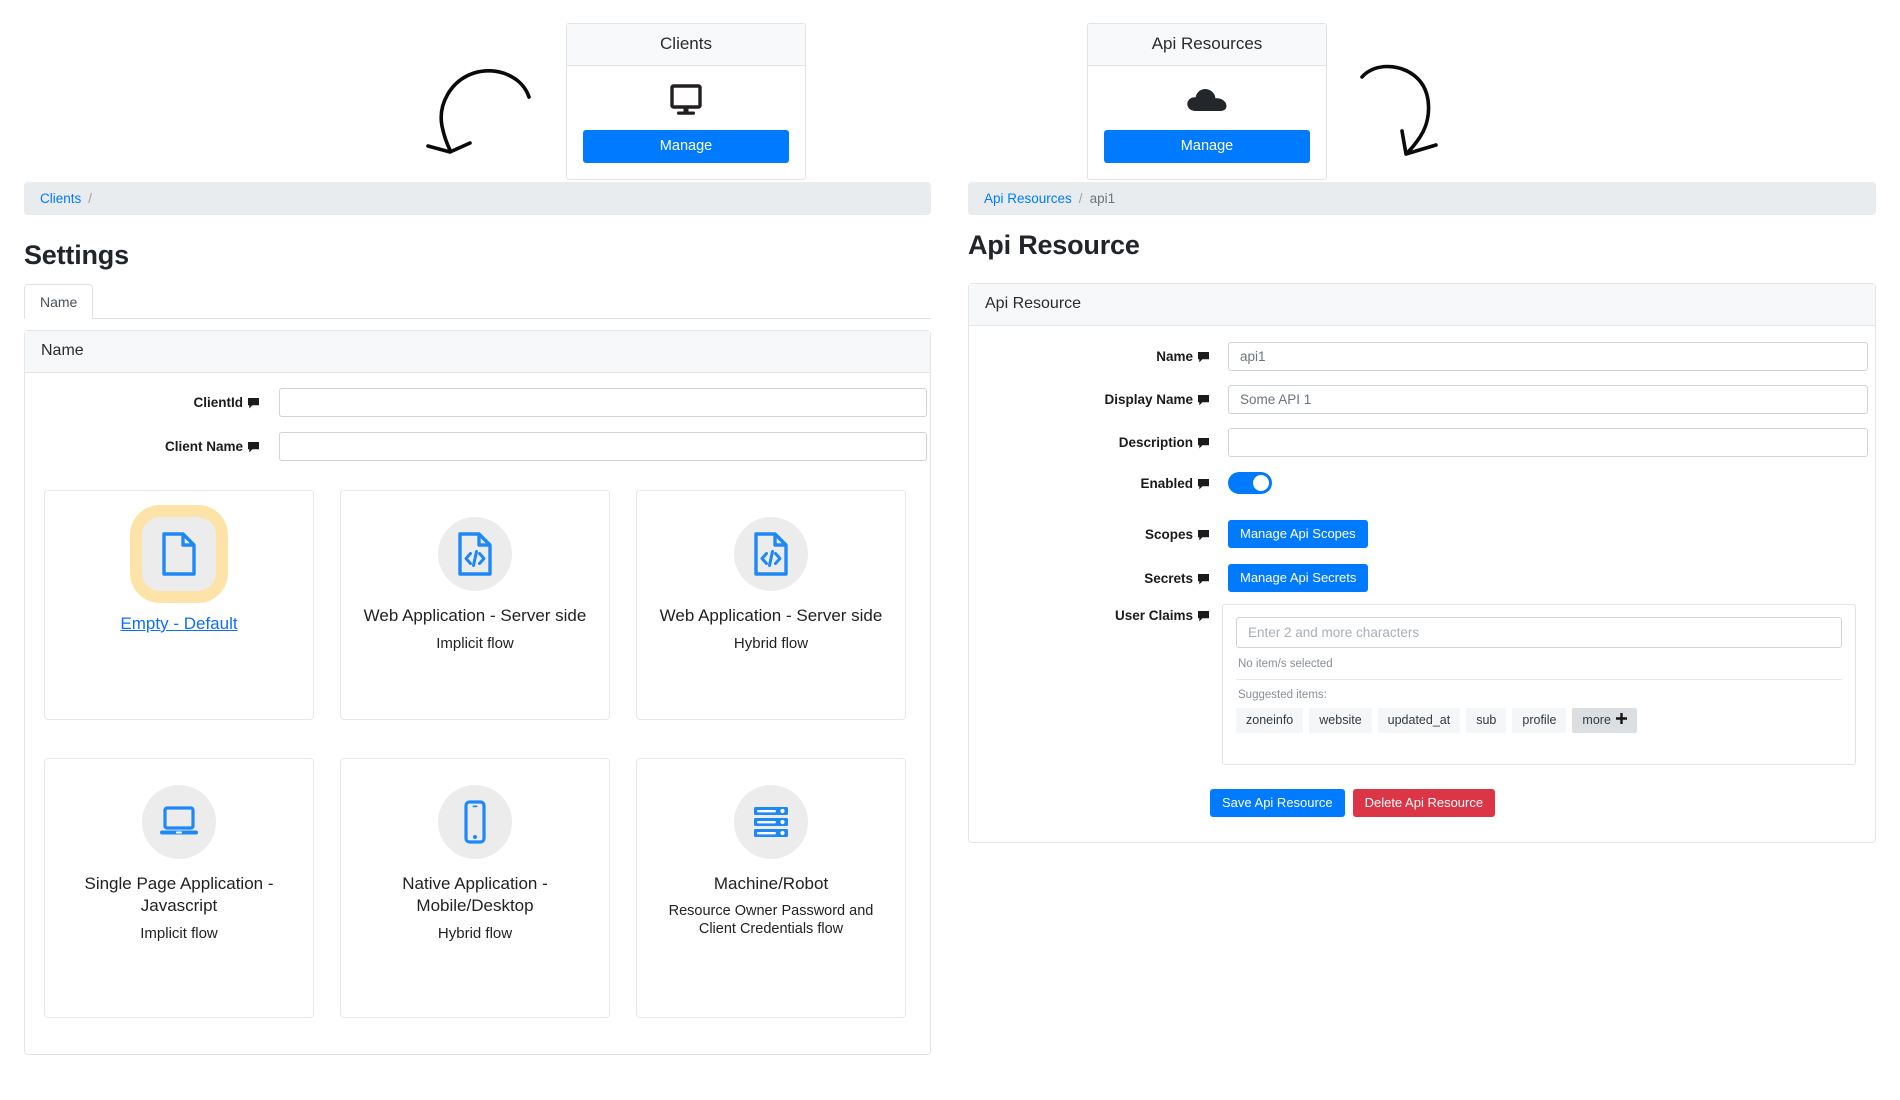  I want to click on form-row-client-name: Client Name, so click(538, 446).